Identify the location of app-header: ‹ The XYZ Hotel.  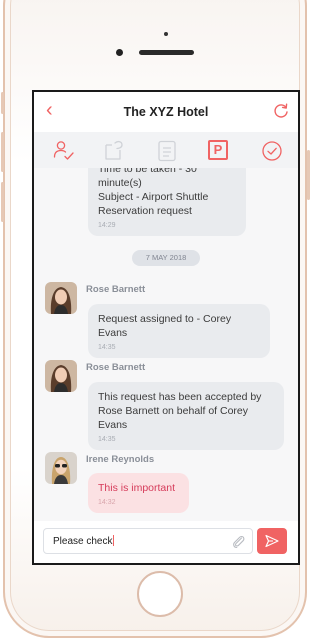
(166, 112).